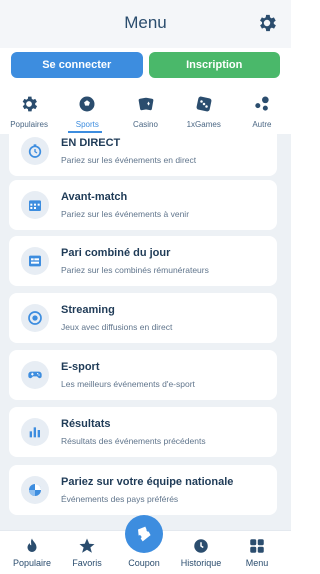 The height and width of the screenshot is (574, 320). What do you see at coordinates (262, 112) in the screenshot?
I see `tab-autre: Autre` at bounding box center [262, 112].